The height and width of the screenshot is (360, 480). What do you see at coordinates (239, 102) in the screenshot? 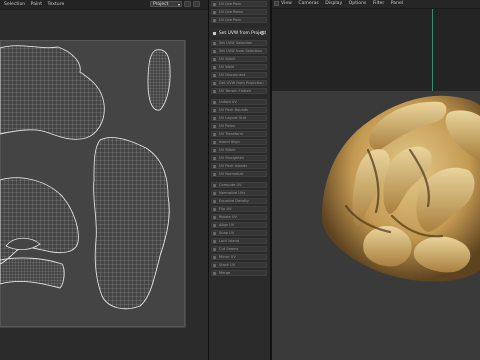
I see `op-item: Unfold UV` at bounding box center [239, 102].